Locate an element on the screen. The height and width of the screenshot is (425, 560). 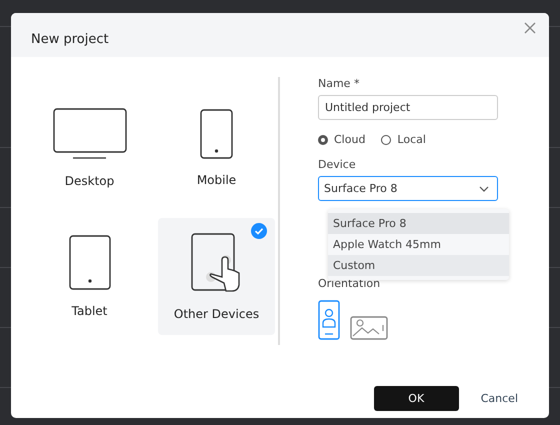
dialog-title: New project is located at coordinates (70, 39).